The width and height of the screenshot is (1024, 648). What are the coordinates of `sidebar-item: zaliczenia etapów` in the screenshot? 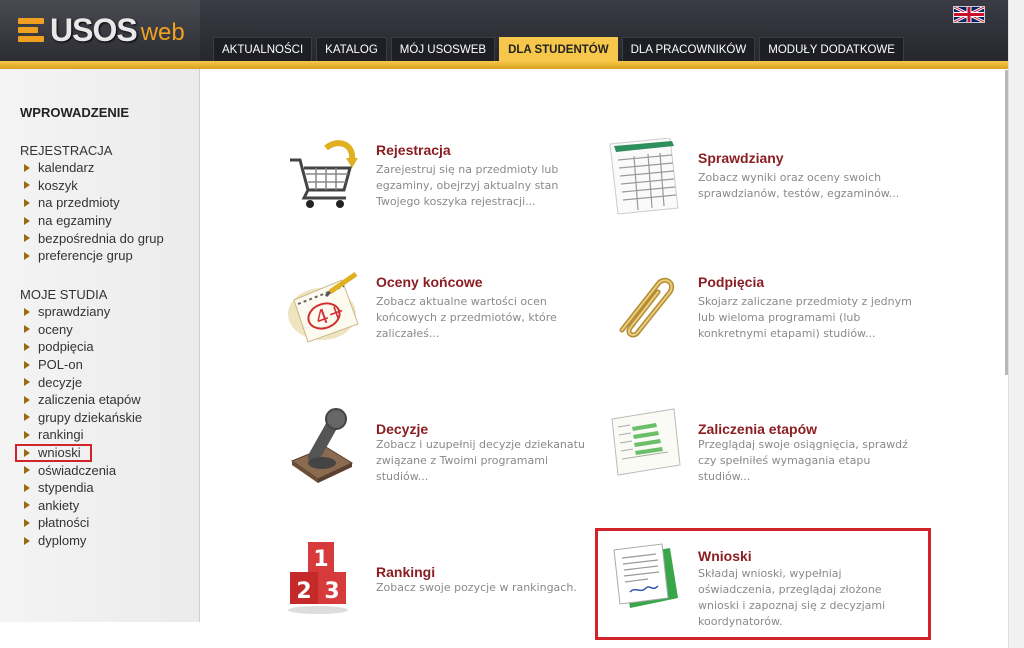 It's located at (81, 400).